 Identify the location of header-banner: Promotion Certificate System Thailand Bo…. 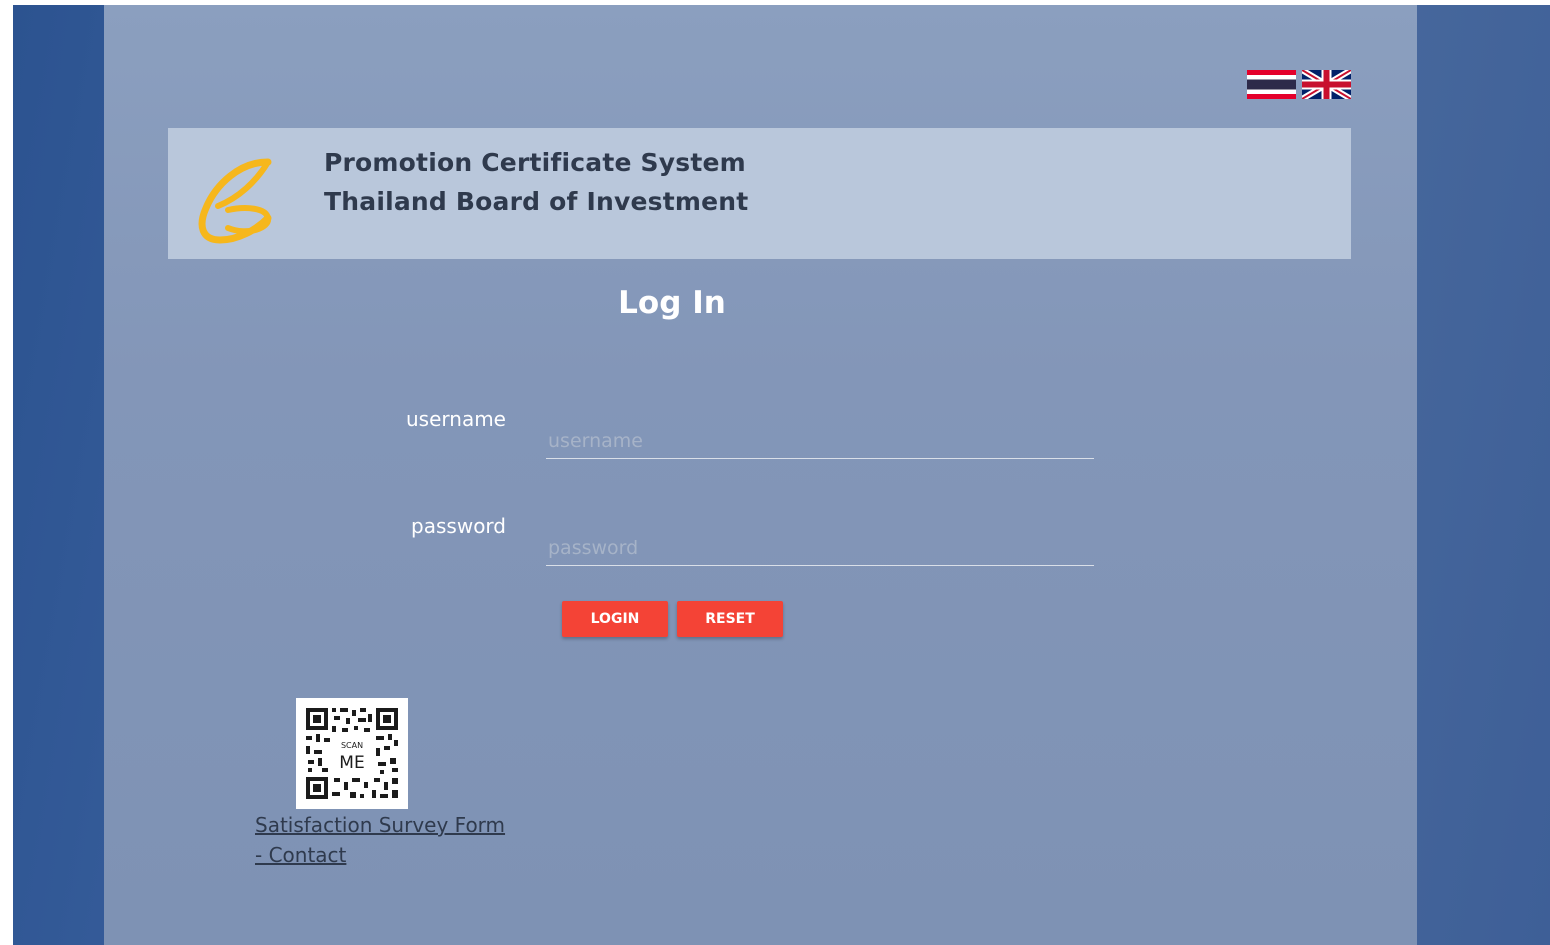
(759, 193).